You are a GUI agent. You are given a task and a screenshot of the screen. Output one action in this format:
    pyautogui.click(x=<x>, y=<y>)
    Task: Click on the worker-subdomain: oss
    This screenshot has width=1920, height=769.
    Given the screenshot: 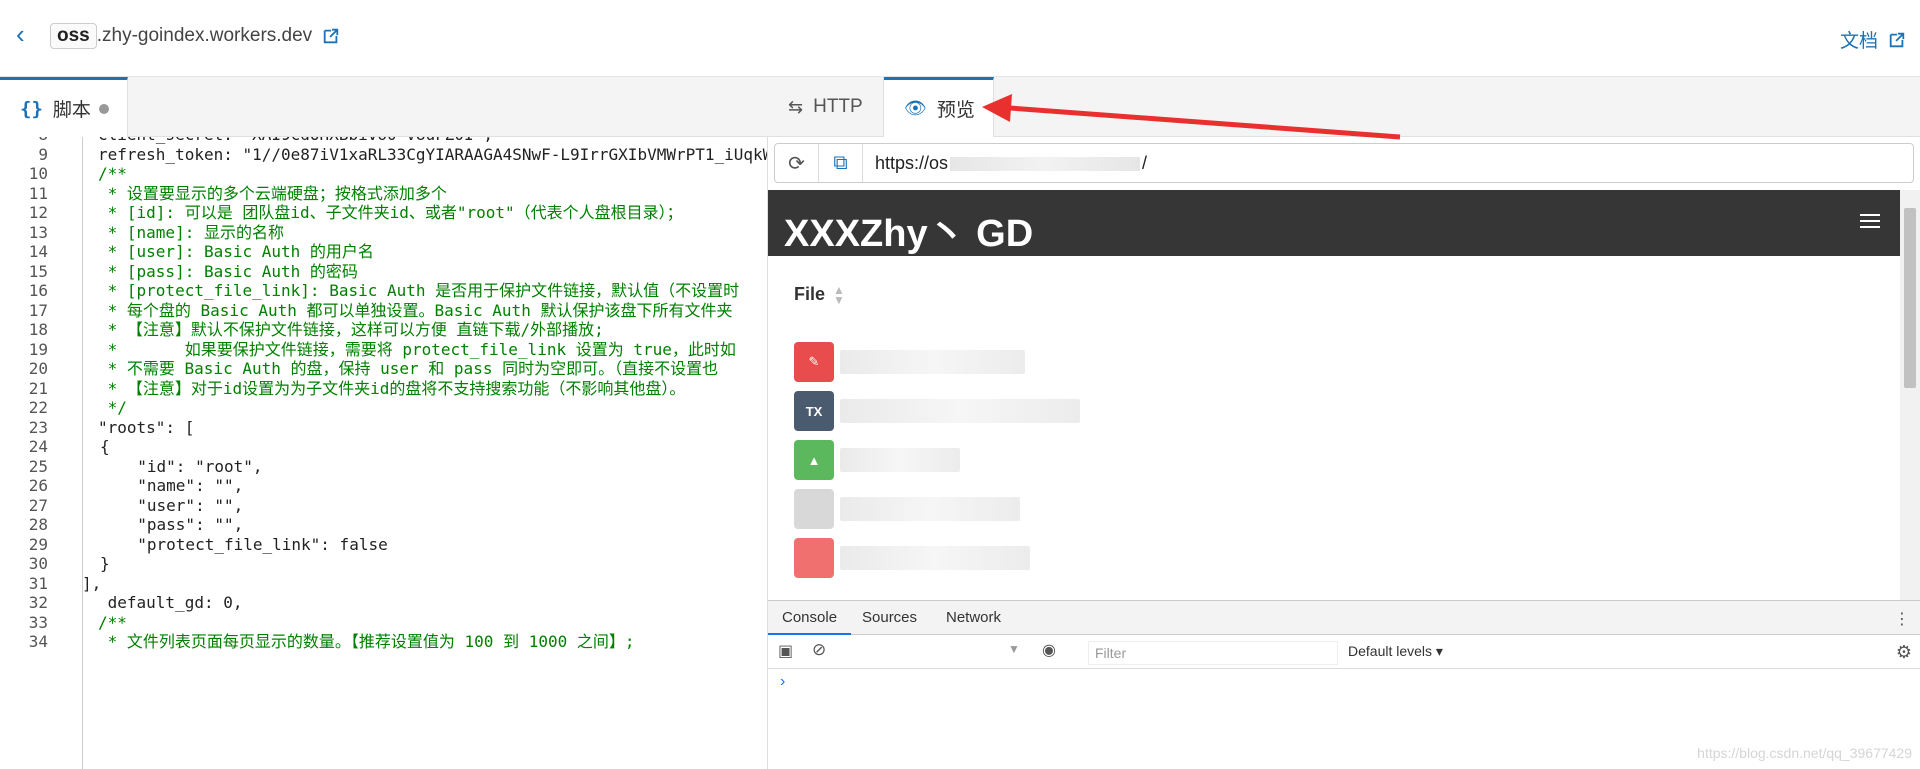 What is the action you would take?
    pyautogui.click(x=73, y=36)
    